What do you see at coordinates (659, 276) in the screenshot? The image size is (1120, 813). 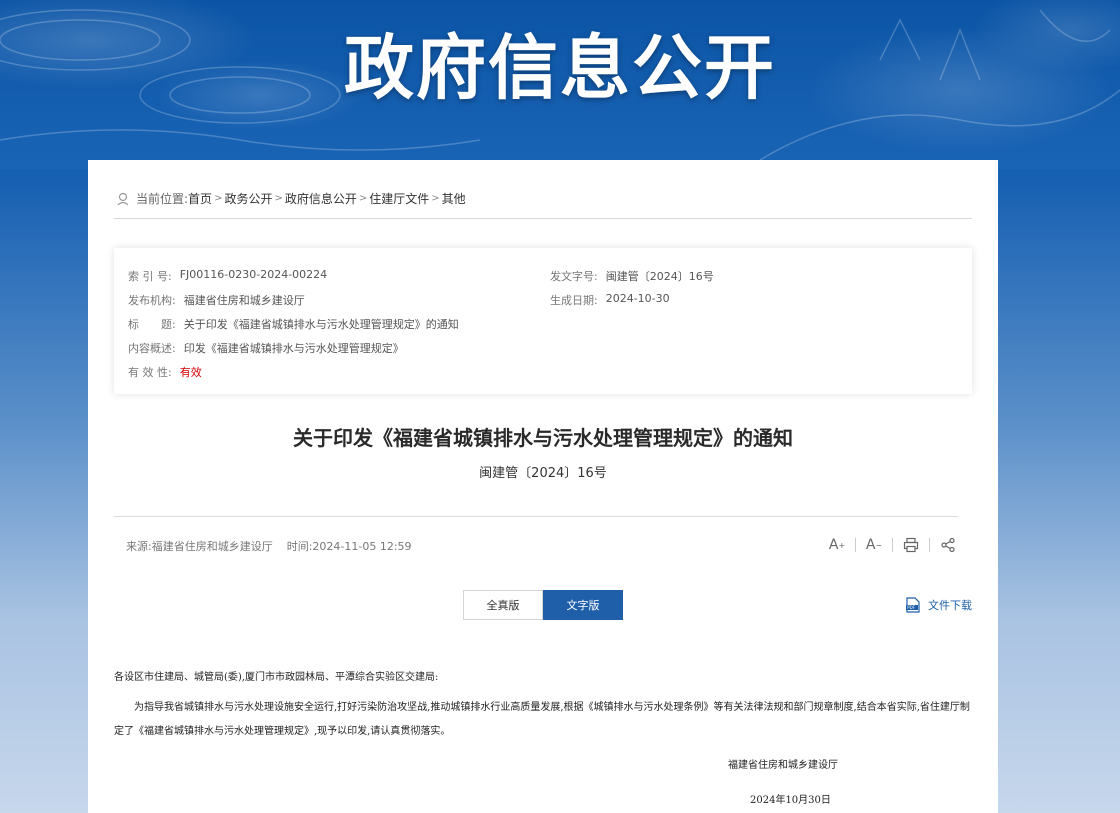 I see `meta-docno-value: 闽建管〔2024〕16号` at bounding box center [659, 276].